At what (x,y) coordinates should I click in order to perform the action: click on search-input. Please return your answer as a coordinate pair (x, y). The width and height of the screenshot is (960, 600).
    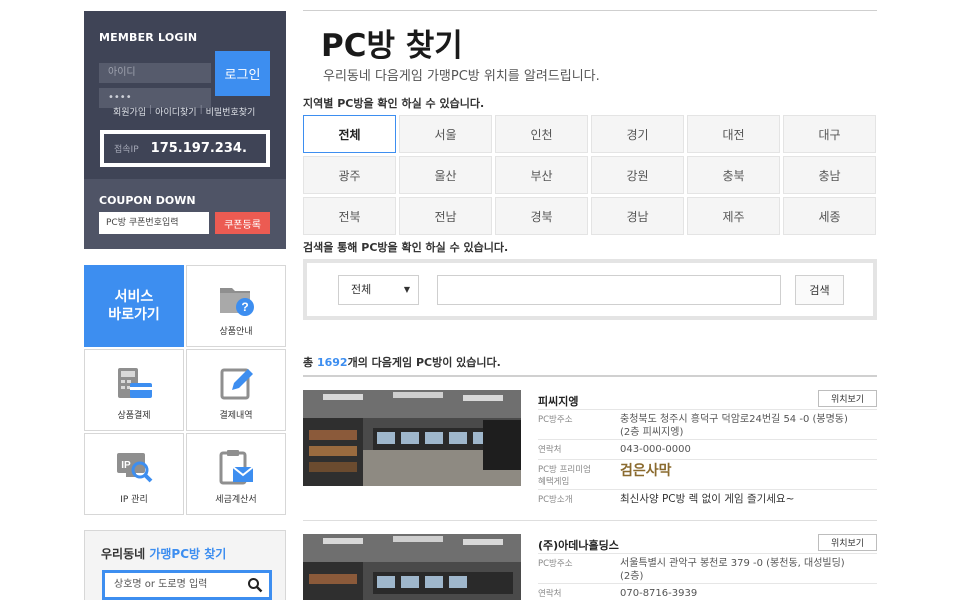
    Looking at the image, I should click on (609, 290).